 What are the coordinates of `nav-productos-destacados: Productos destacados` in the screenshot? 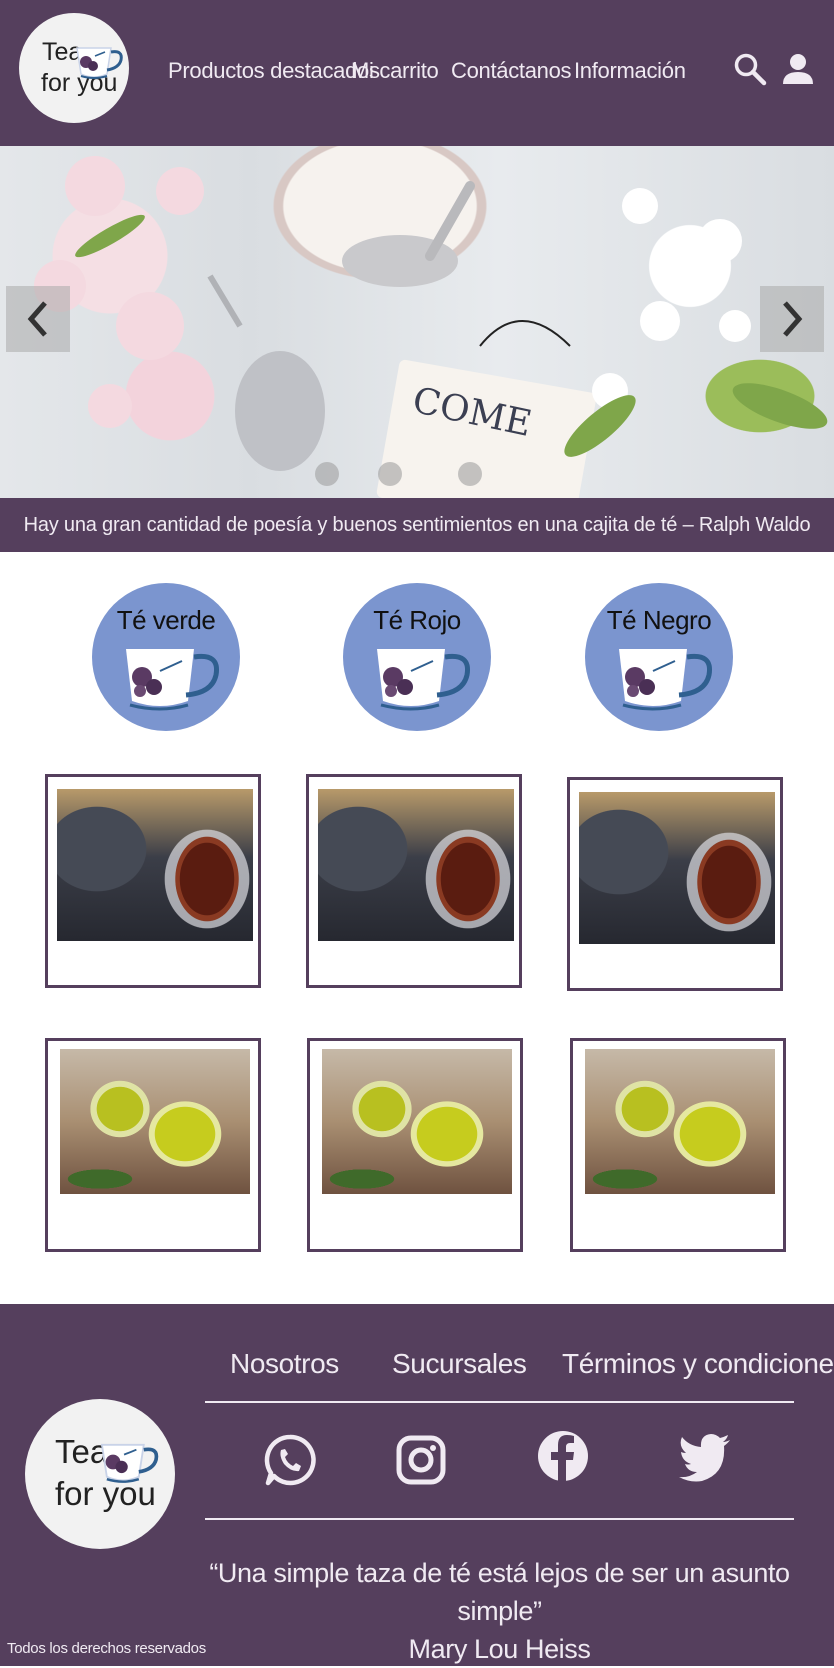 It's located at (274, 71).